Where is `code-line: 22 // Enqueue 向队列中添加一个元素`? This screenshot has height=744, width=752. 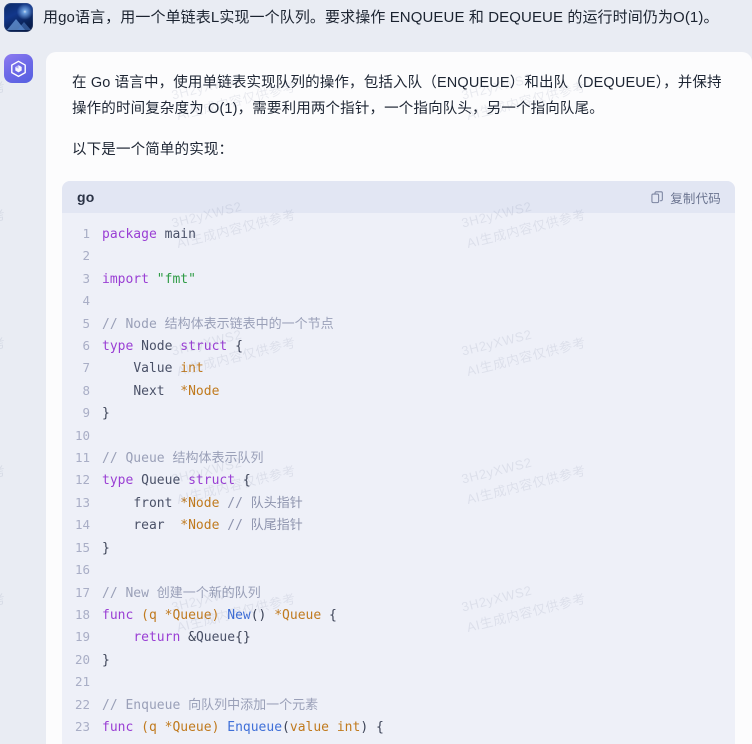 code-line: 22 // Enqueue 向队列中添加一个元素 is located at coordinates (398, 705).